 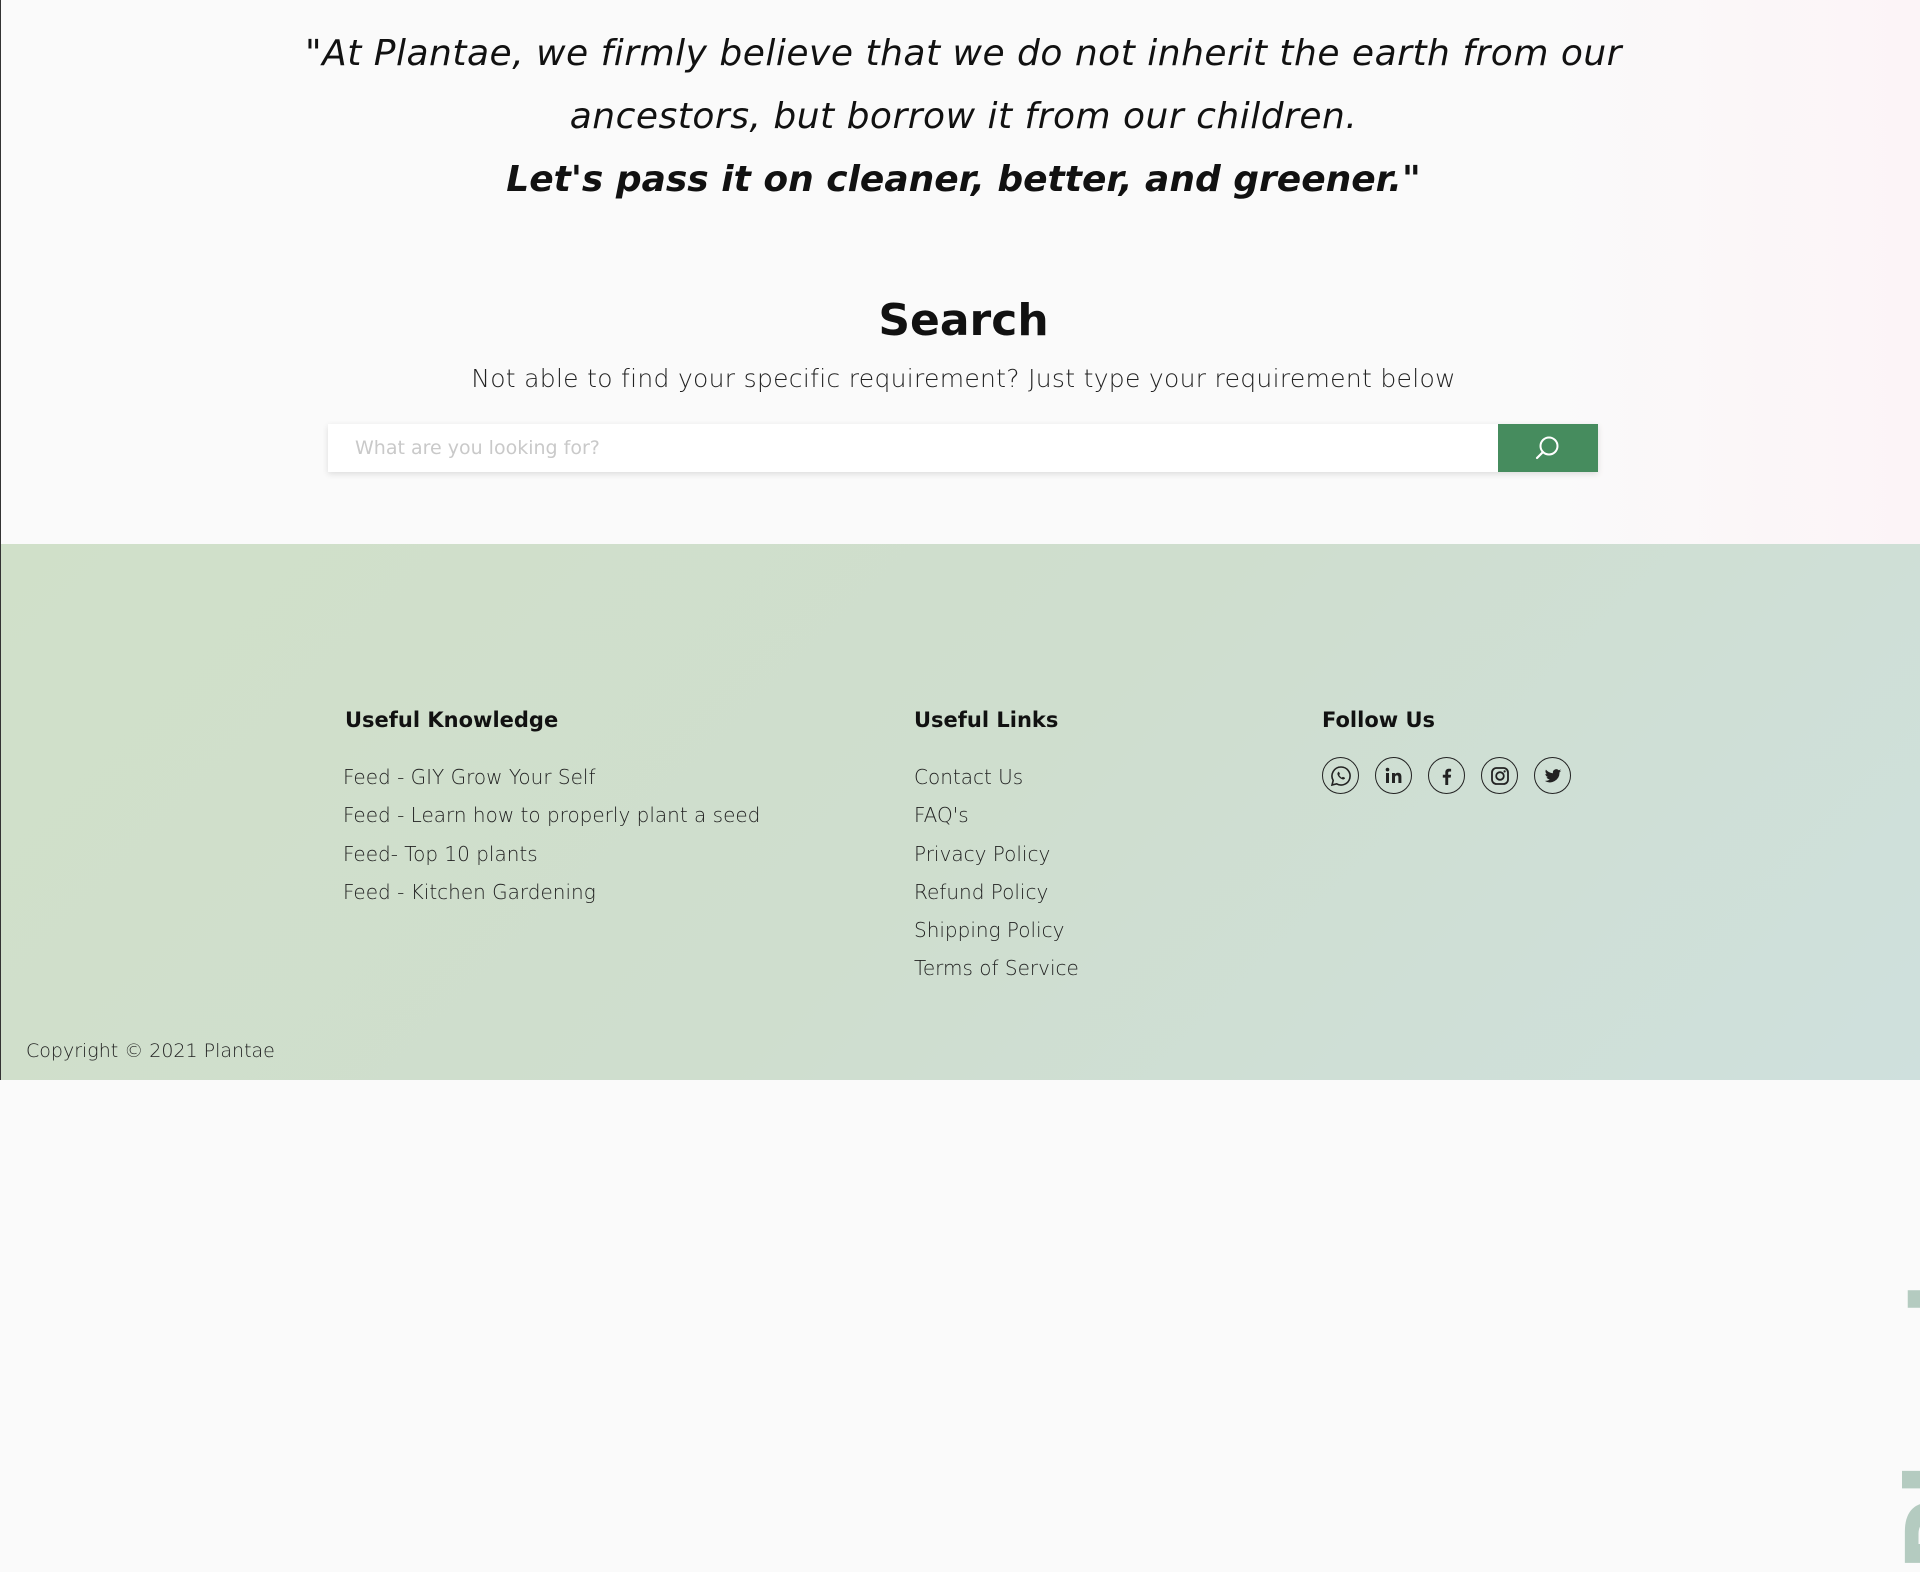 I want to click on link-refund-policy: Refund Policy, so click(x=996, y=892).